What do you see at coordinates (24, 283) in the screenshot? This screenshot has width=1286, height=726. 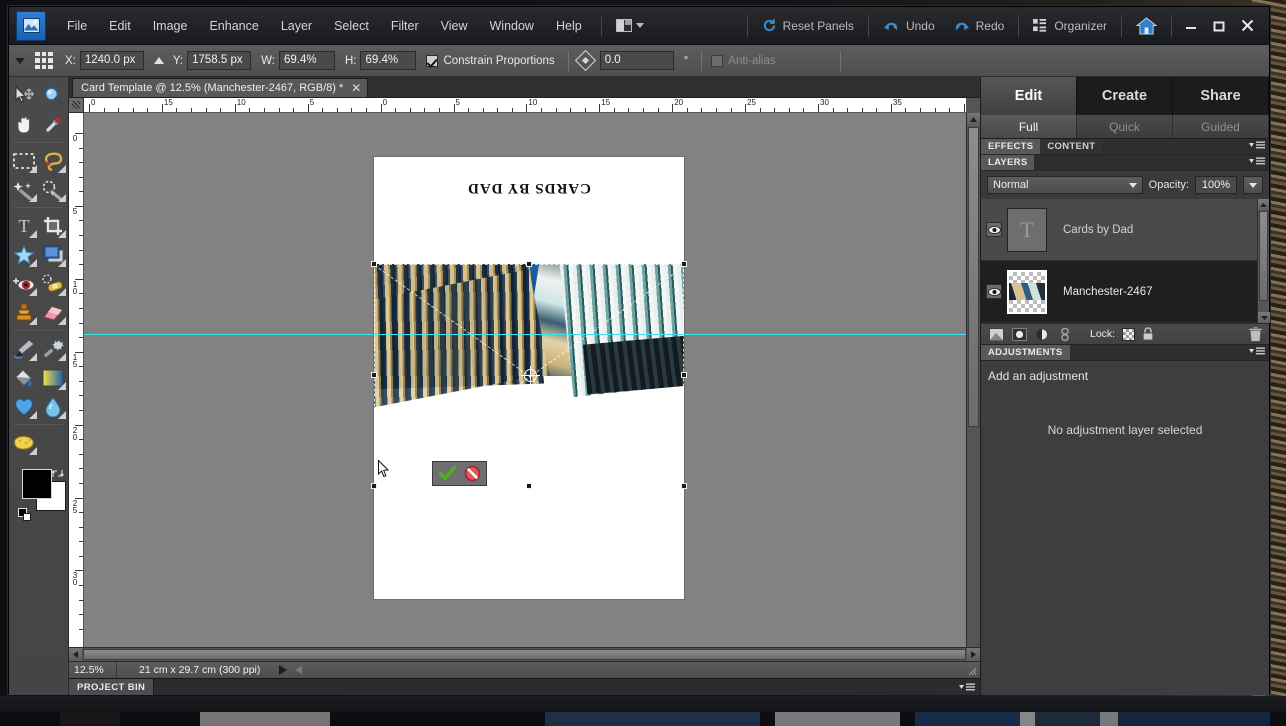 I see `red-eye-removal-tool` at bounding box center [24, 283].